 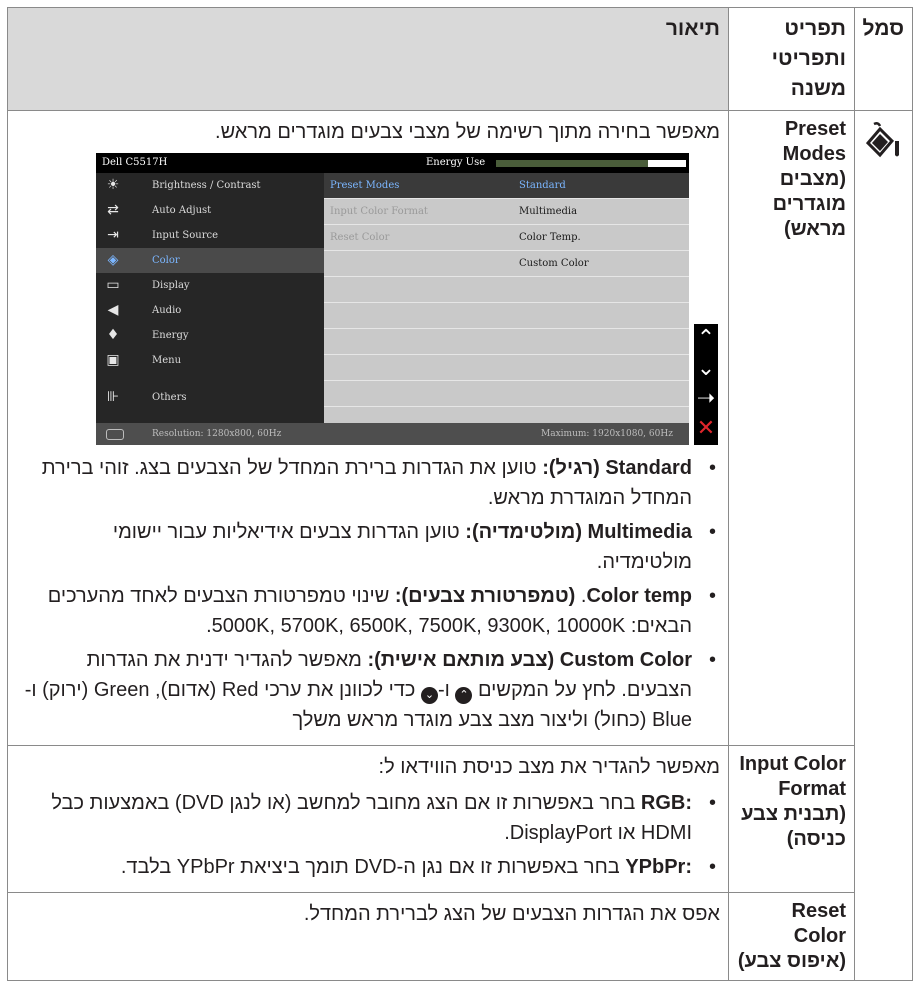 What do you see at coordinates (113, 210) in the screenshot?
I see `auto-adjust-icon: ⇄` at bounding box center [113, 210].